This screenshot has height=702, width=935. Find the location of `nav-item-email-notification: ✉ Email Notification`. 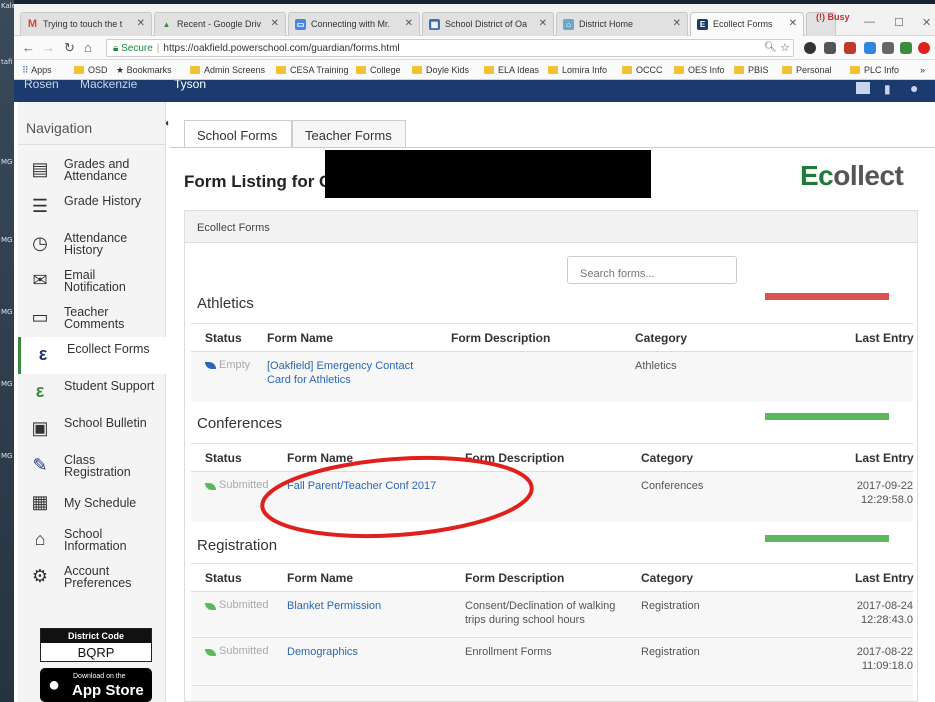

nav-item-email-notification: ✉ Email Notification is located at coordinates (92, 281).